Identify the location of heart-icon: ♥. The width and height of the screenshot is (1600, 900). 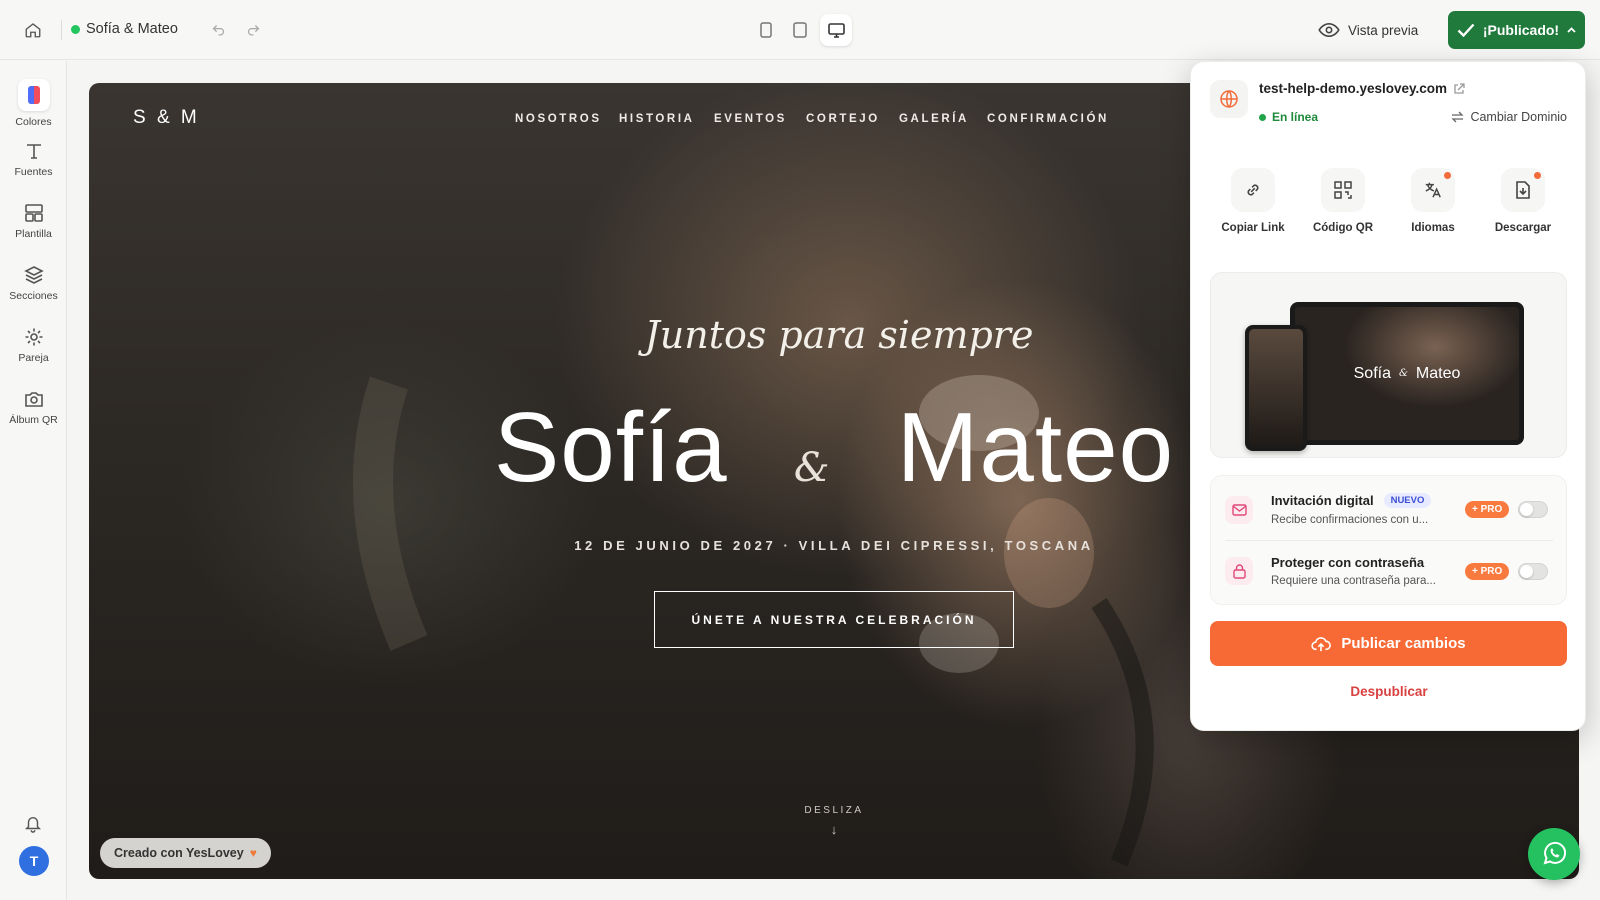
(253, 853).